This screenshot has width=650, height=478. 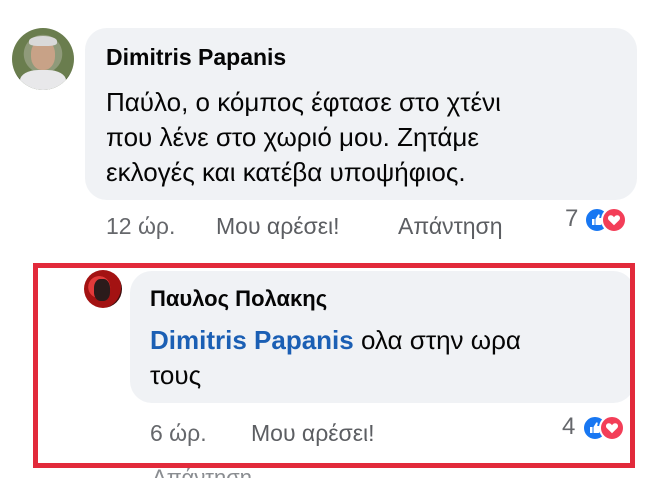 What do you see at coordinates (614, 220) in the screenshot?
I see `love-icon` at bounding box center [614, 220].